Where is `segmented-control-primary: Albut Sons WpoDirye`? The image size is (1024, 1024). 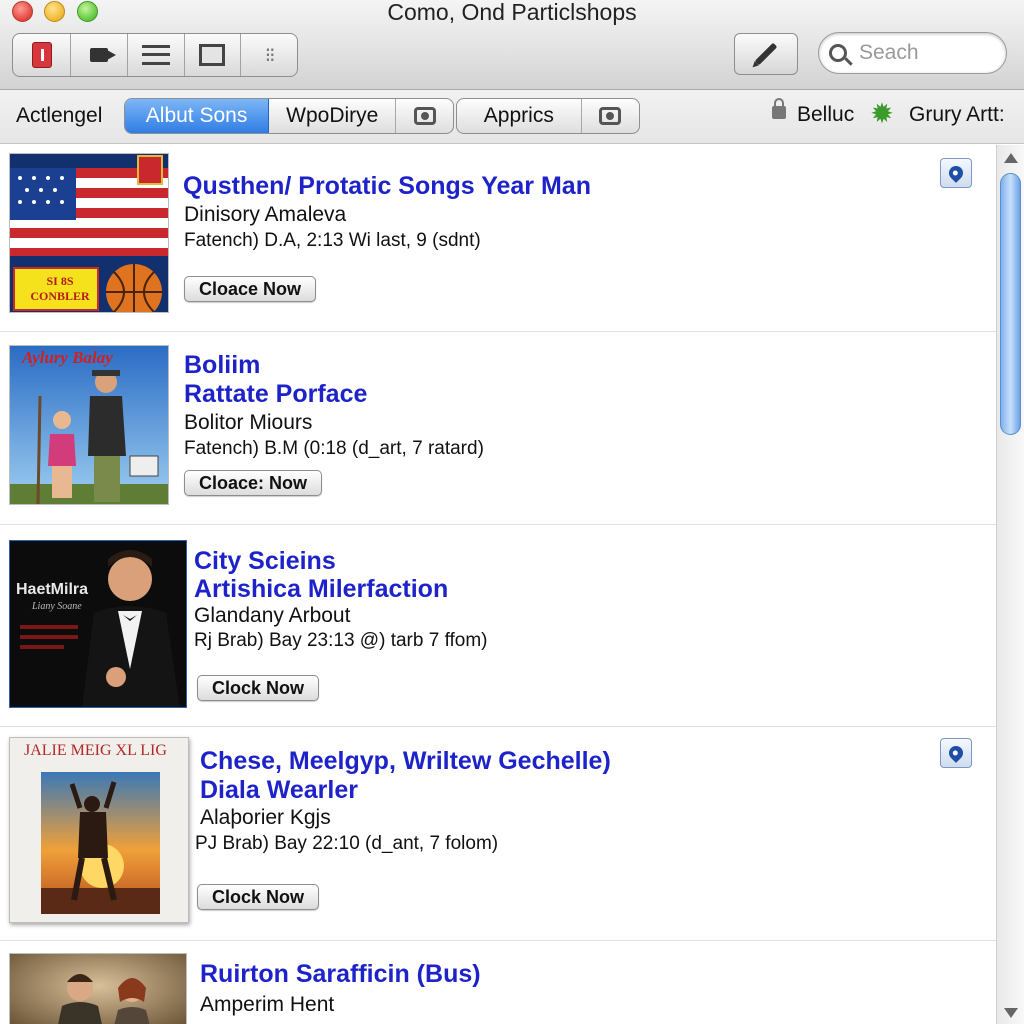
segmented-control-primary: Albut Sons WpoDirye is located at coordinates (289, 116).